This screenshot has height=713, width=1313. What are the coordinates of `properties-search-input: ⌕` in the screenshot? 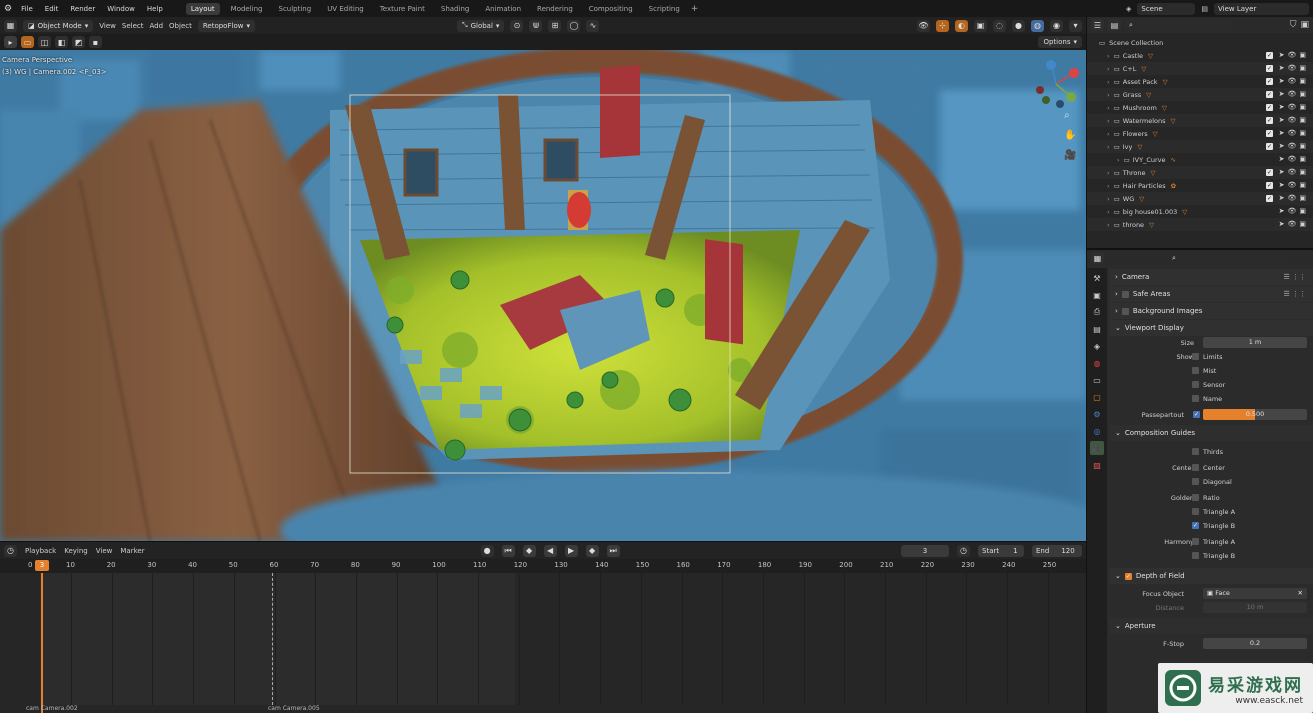 It's located at (1228, 258).